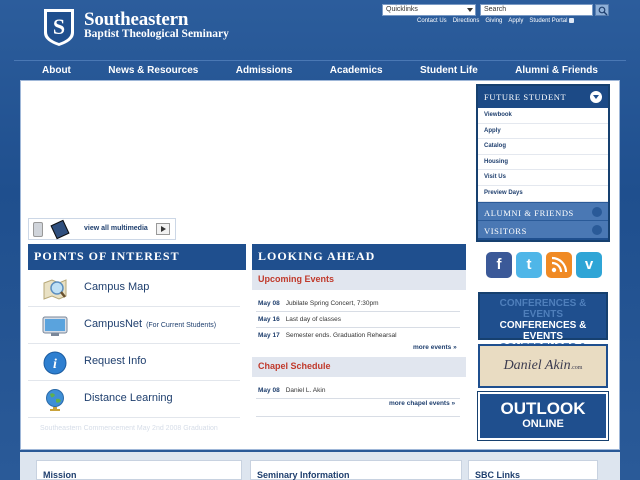  I want to click on chapel-text: Daniel L. Akin, so click(305, 390).